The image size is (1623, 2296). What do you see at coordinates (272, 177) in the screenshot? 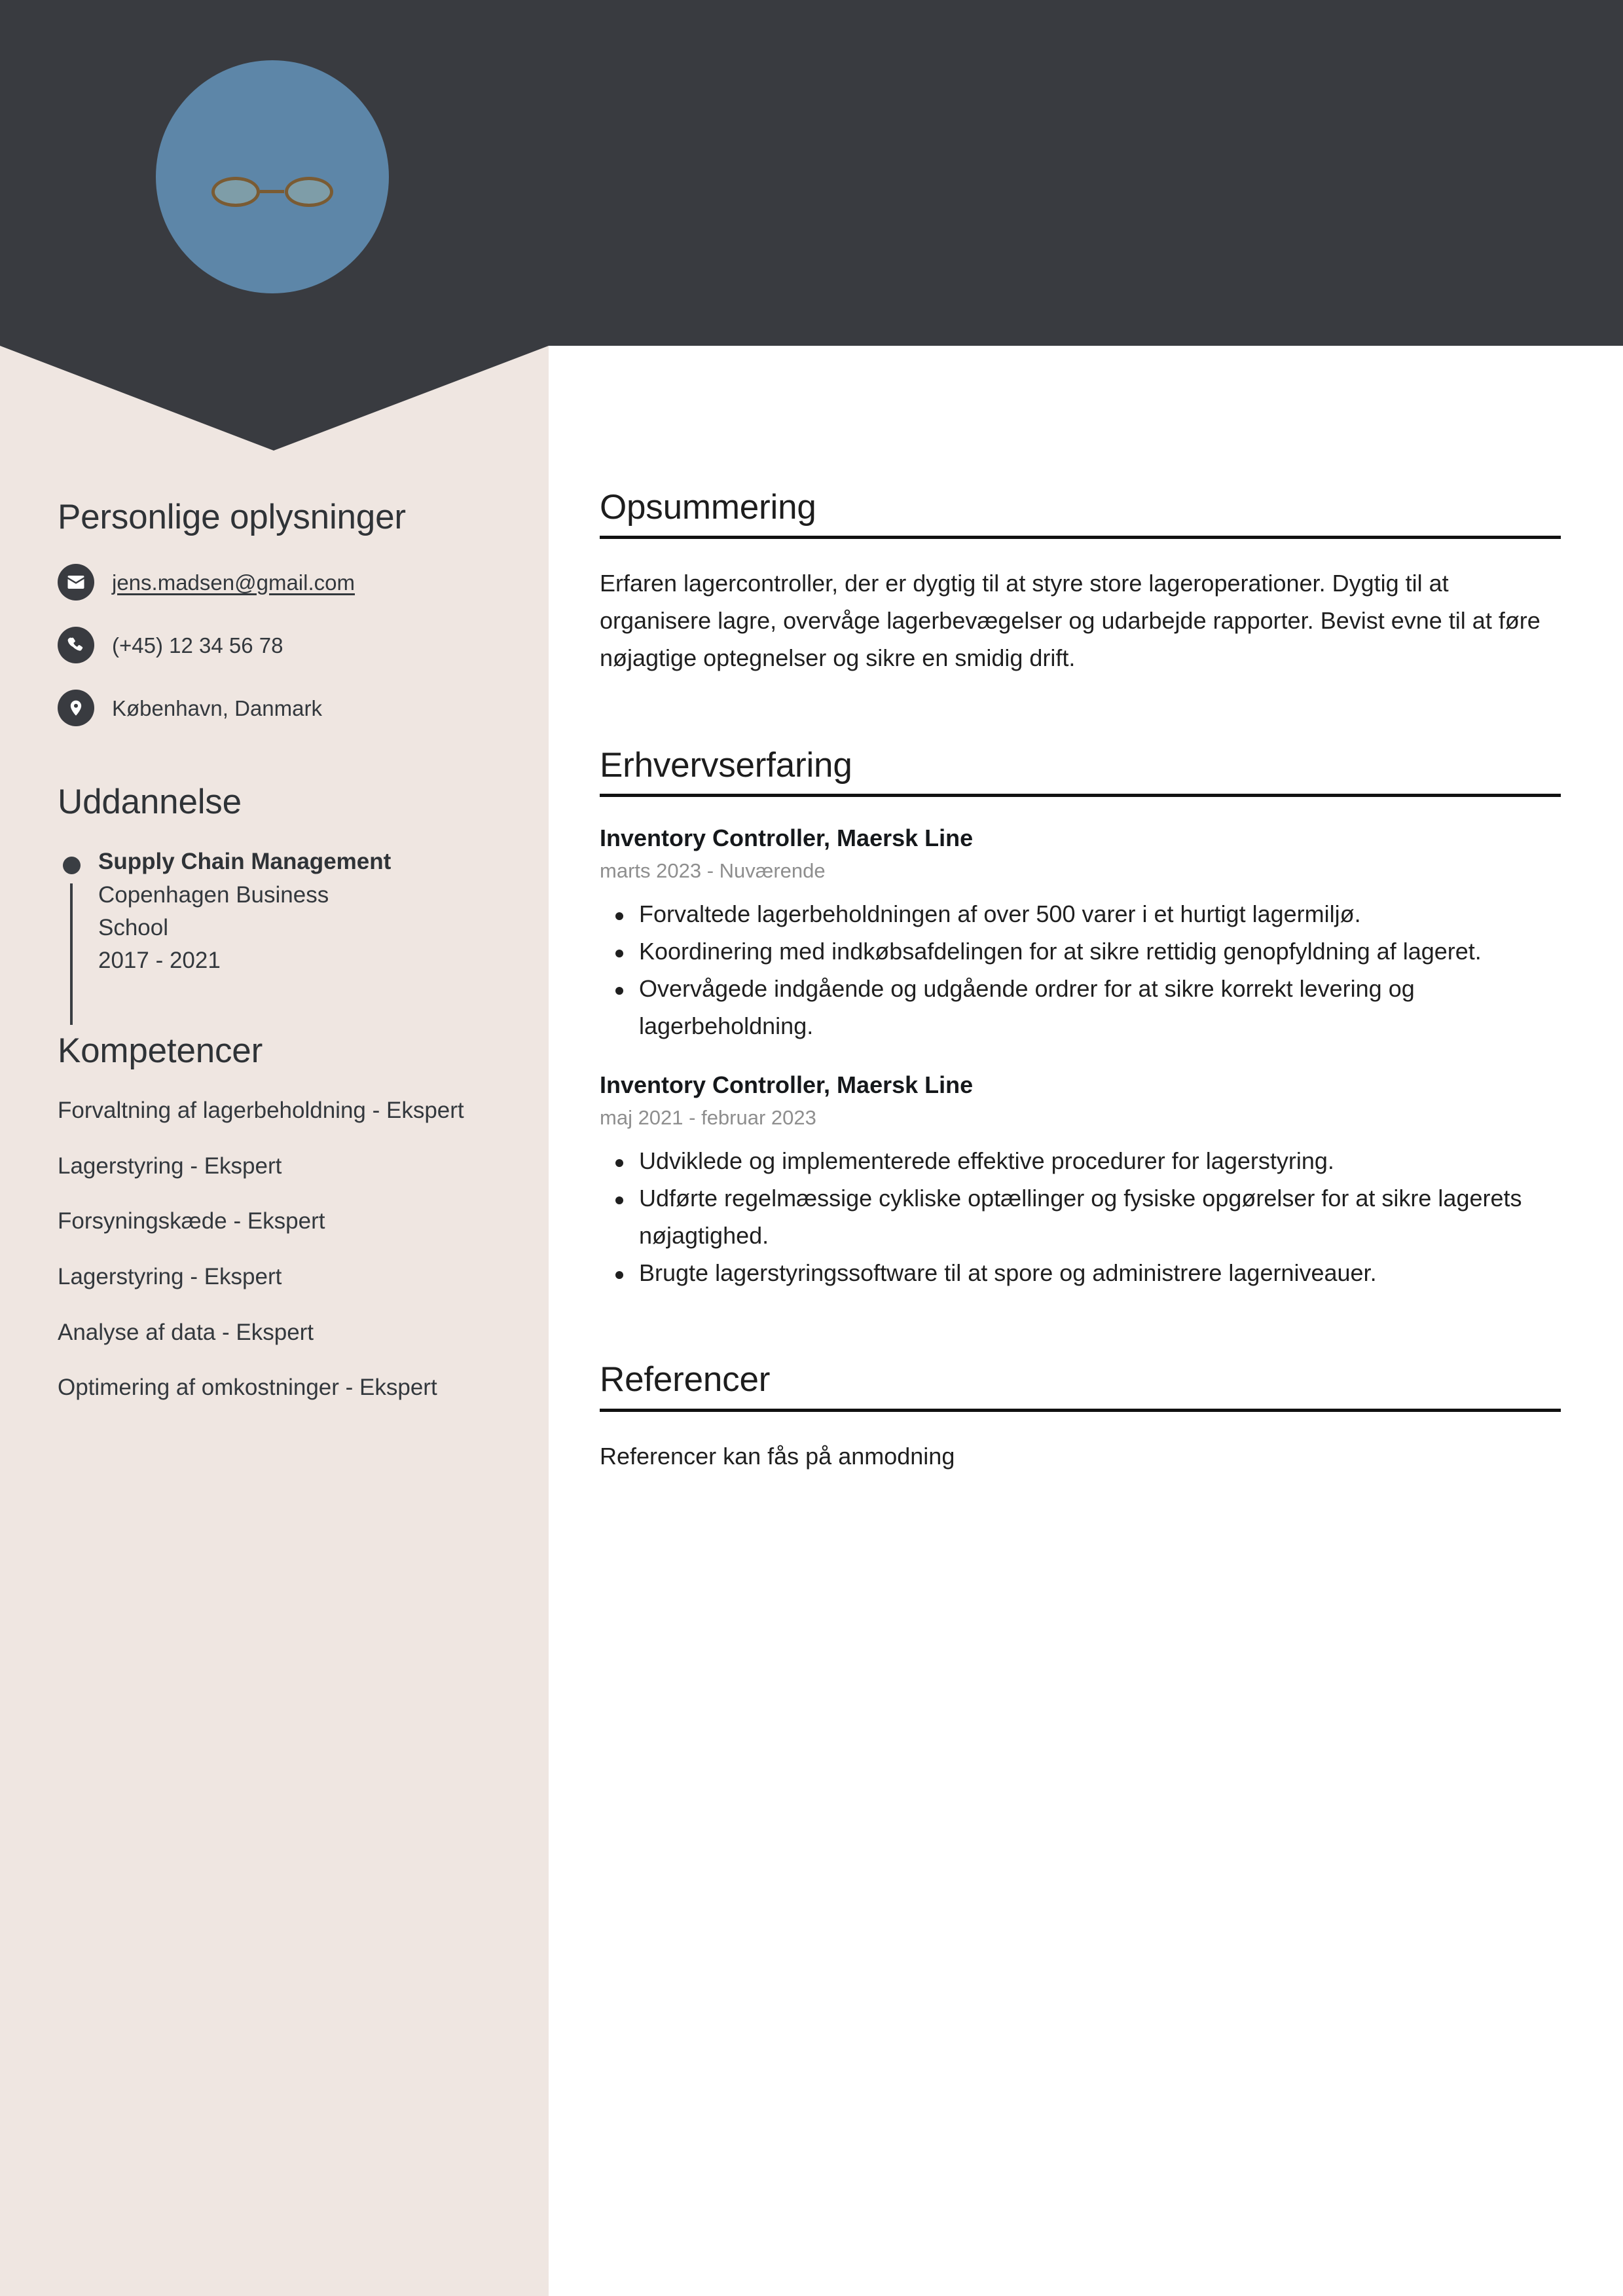
I see `avatar` at bounding box center [272, 177].